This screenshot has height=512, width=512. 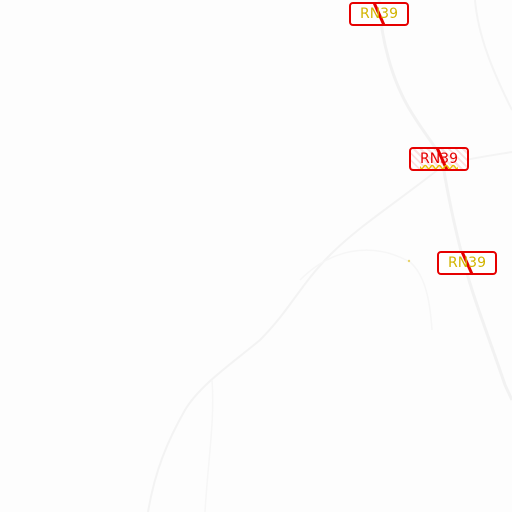 What do you see at coordinates (493, 55) in the screenshot?
I see `road-branch-ne` at bounding box center [493, 55].